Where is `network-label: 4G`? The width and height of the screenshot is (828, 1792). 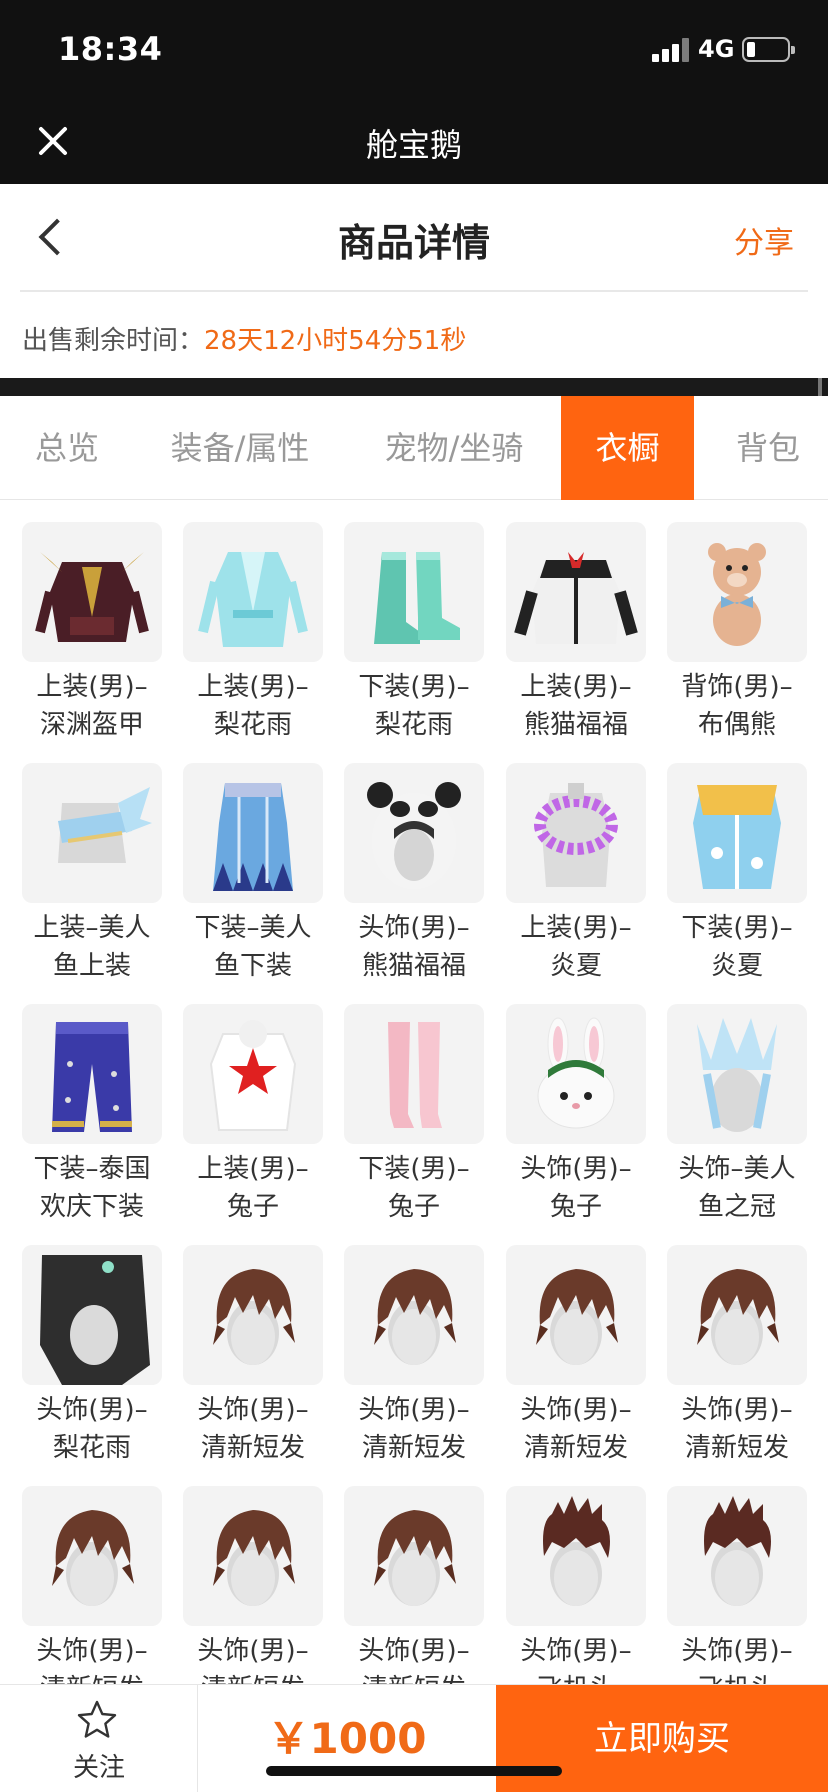 network-label: 4G is located at coordinates (716, 49).